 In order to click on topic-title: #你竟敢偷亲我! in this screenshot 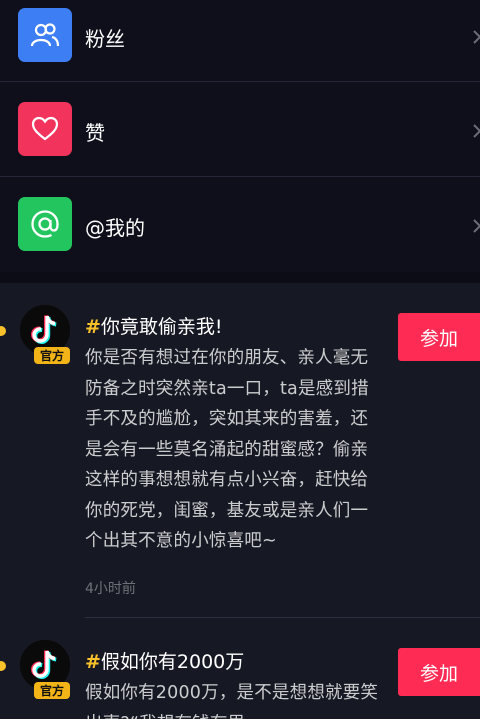, I will do `click(154, 325)`.